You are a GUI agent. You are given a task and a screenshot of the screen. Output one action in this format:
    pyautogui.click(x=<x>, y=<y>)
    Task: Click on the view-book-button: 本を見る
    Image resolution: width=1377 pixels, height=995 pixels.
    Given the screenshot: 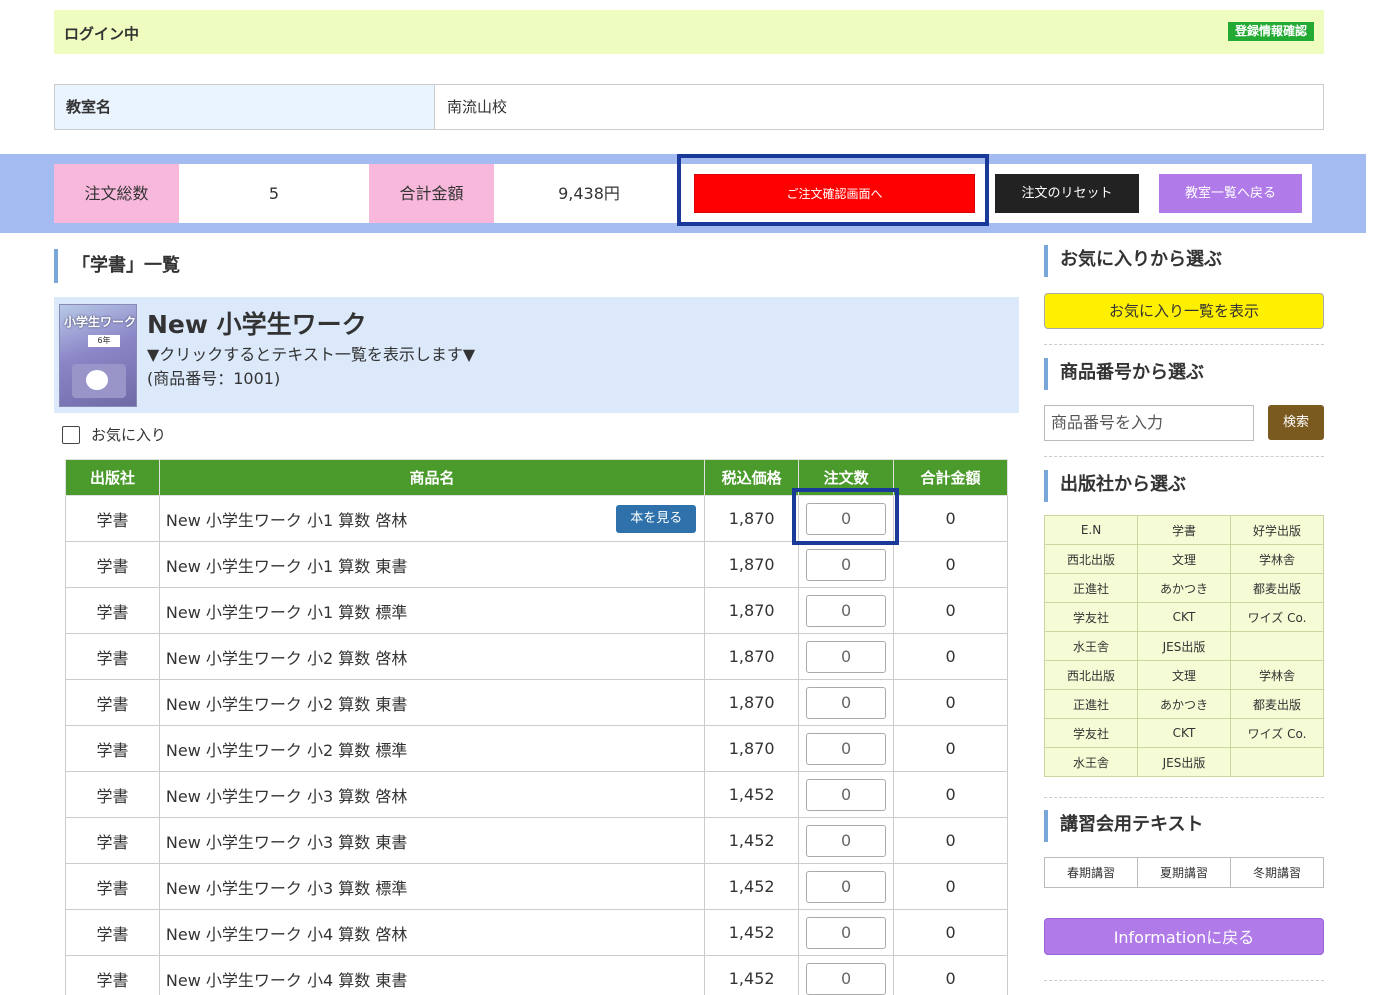 What is the action you would take?
    pyautogui.click(x=656, y=519)
    